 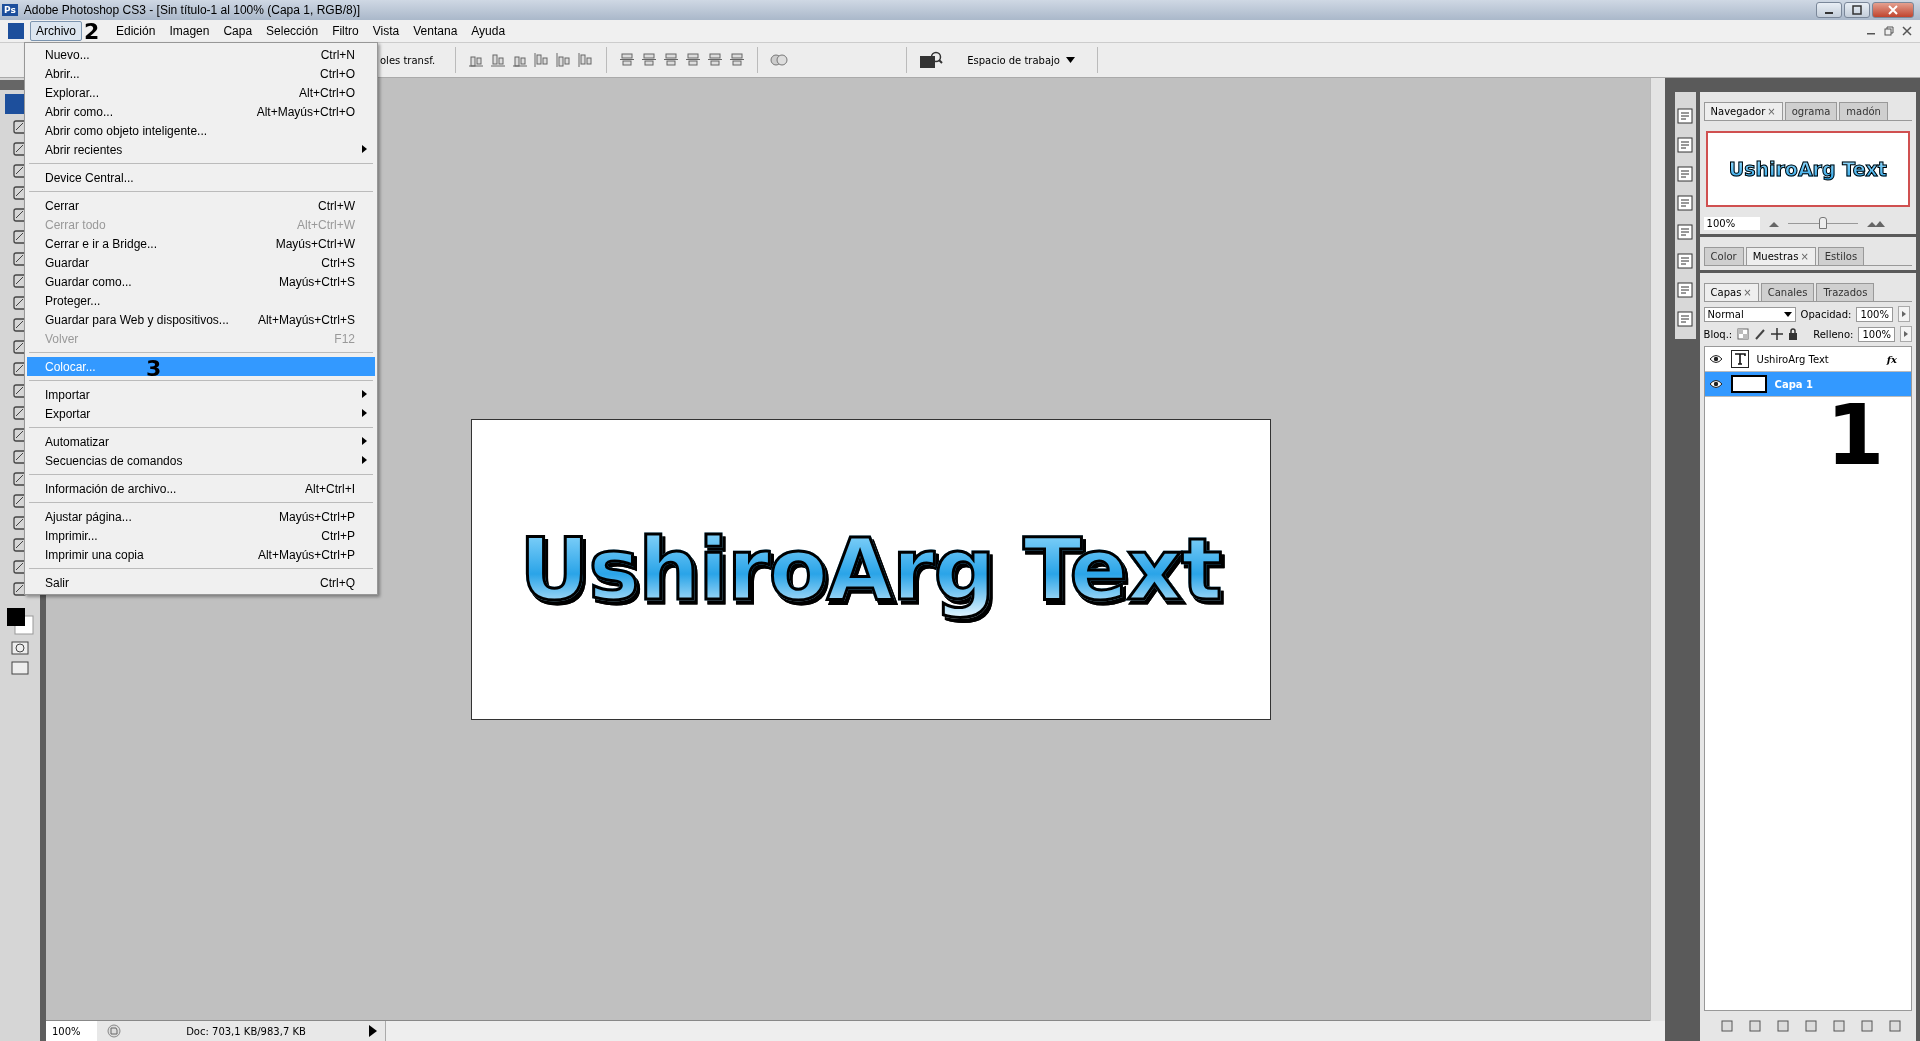 I want to click on panel-tab: Color, so click(x=1723, y=256).